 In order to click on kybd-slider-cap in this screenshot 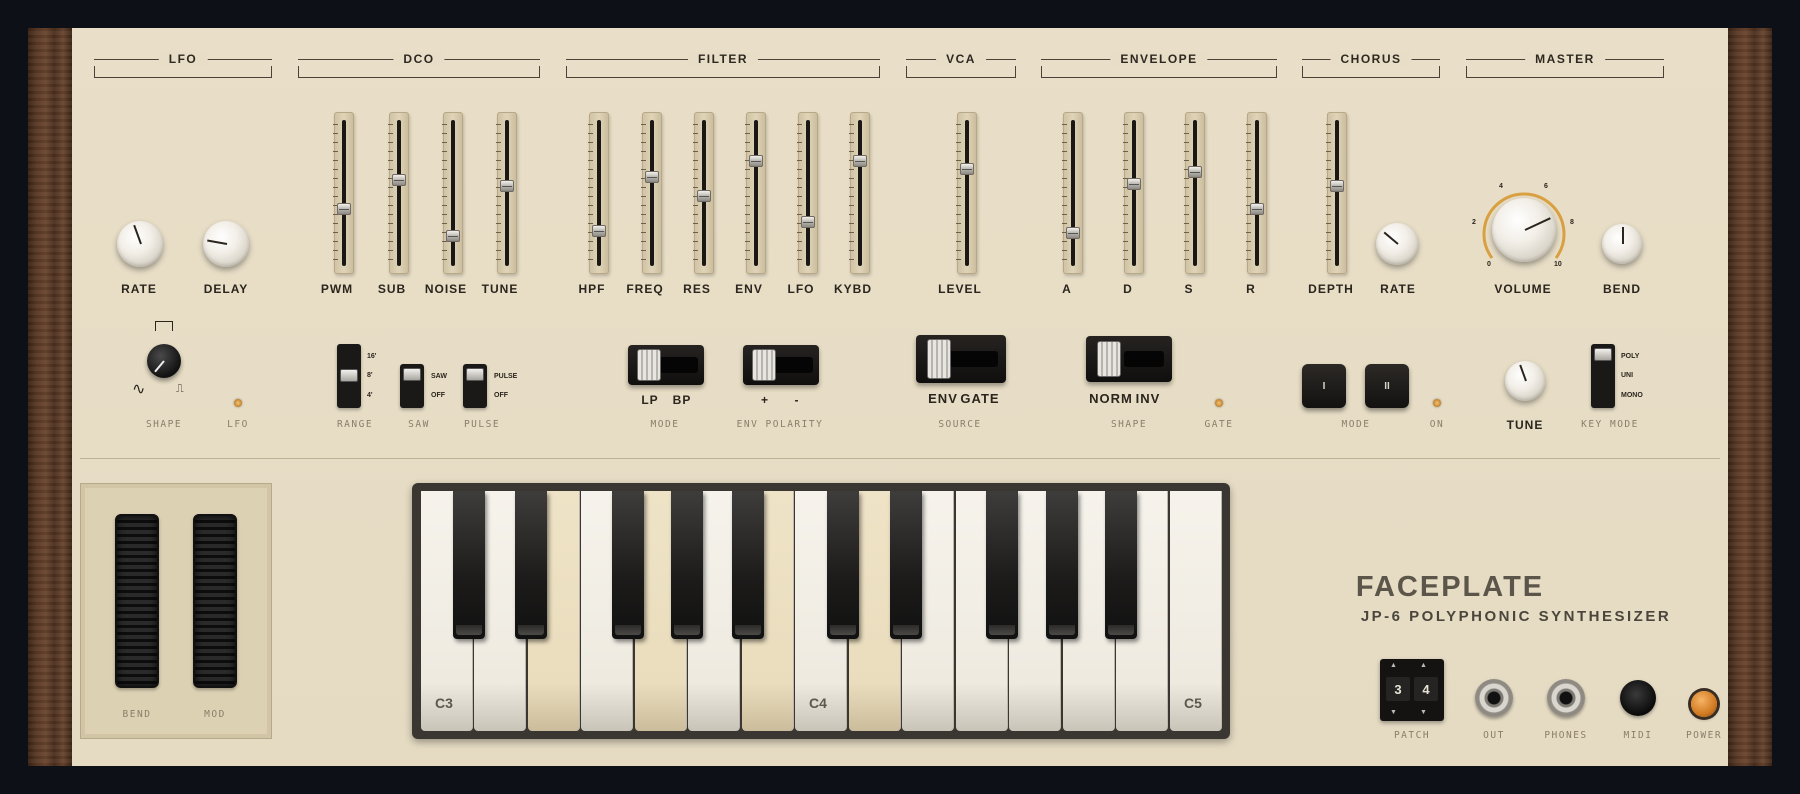, I will do `click(860, 160)`.